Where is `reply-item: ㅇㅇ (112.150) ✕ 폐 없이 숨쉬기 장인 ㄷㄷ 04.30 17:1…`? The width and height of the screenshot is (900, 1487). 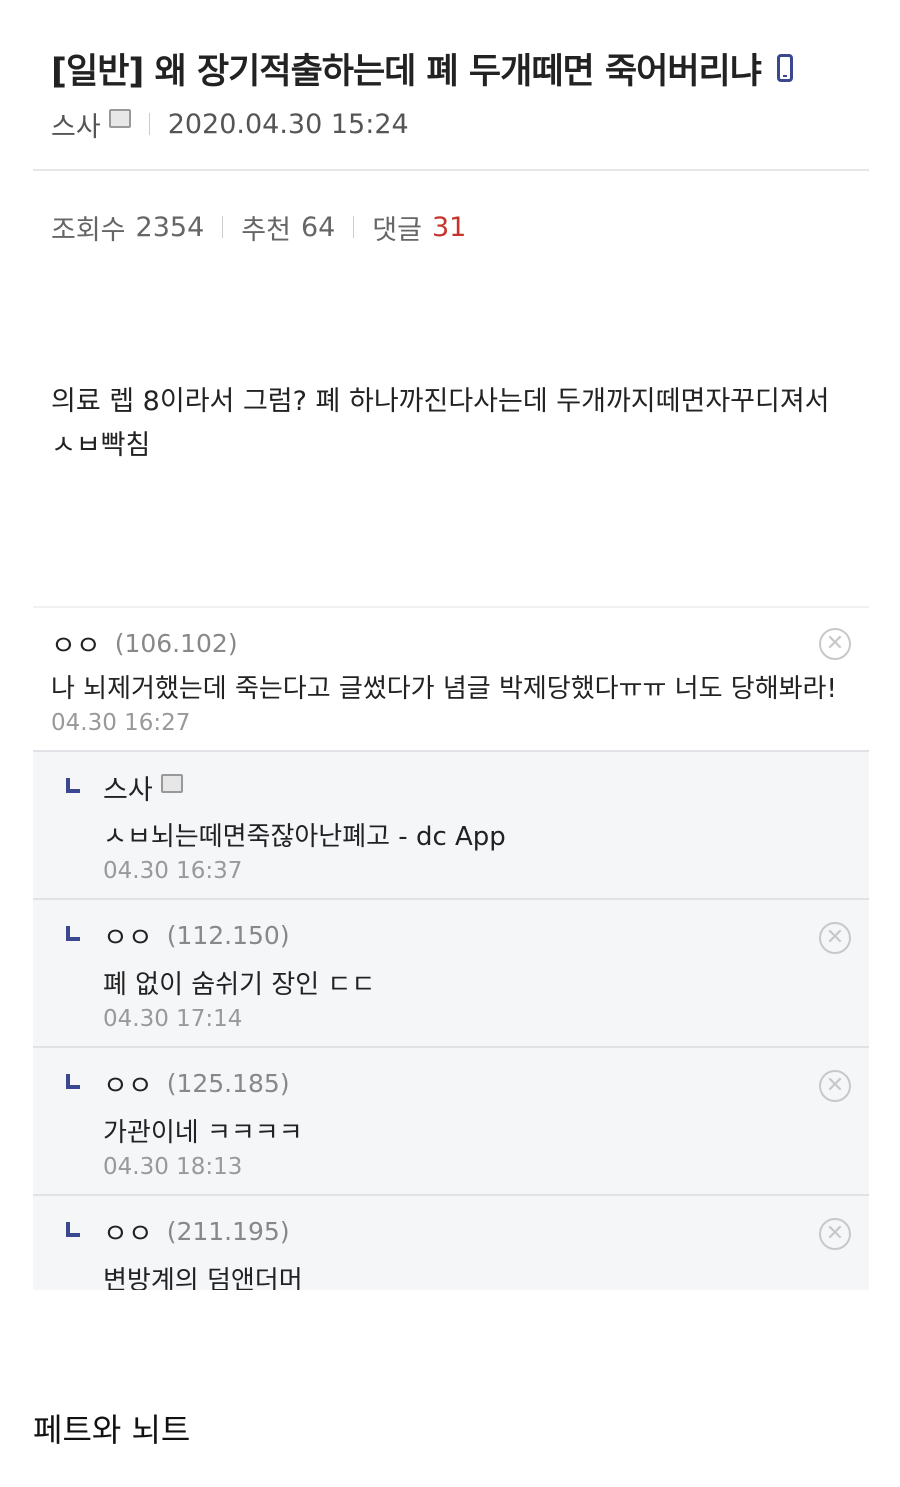
reply-item: ㅇㅇ (112.150) ✕ 폐 없이 숨쉬기 장인 ㄷㄷ 04.30 17:1… is located at coordinates (451, 972).